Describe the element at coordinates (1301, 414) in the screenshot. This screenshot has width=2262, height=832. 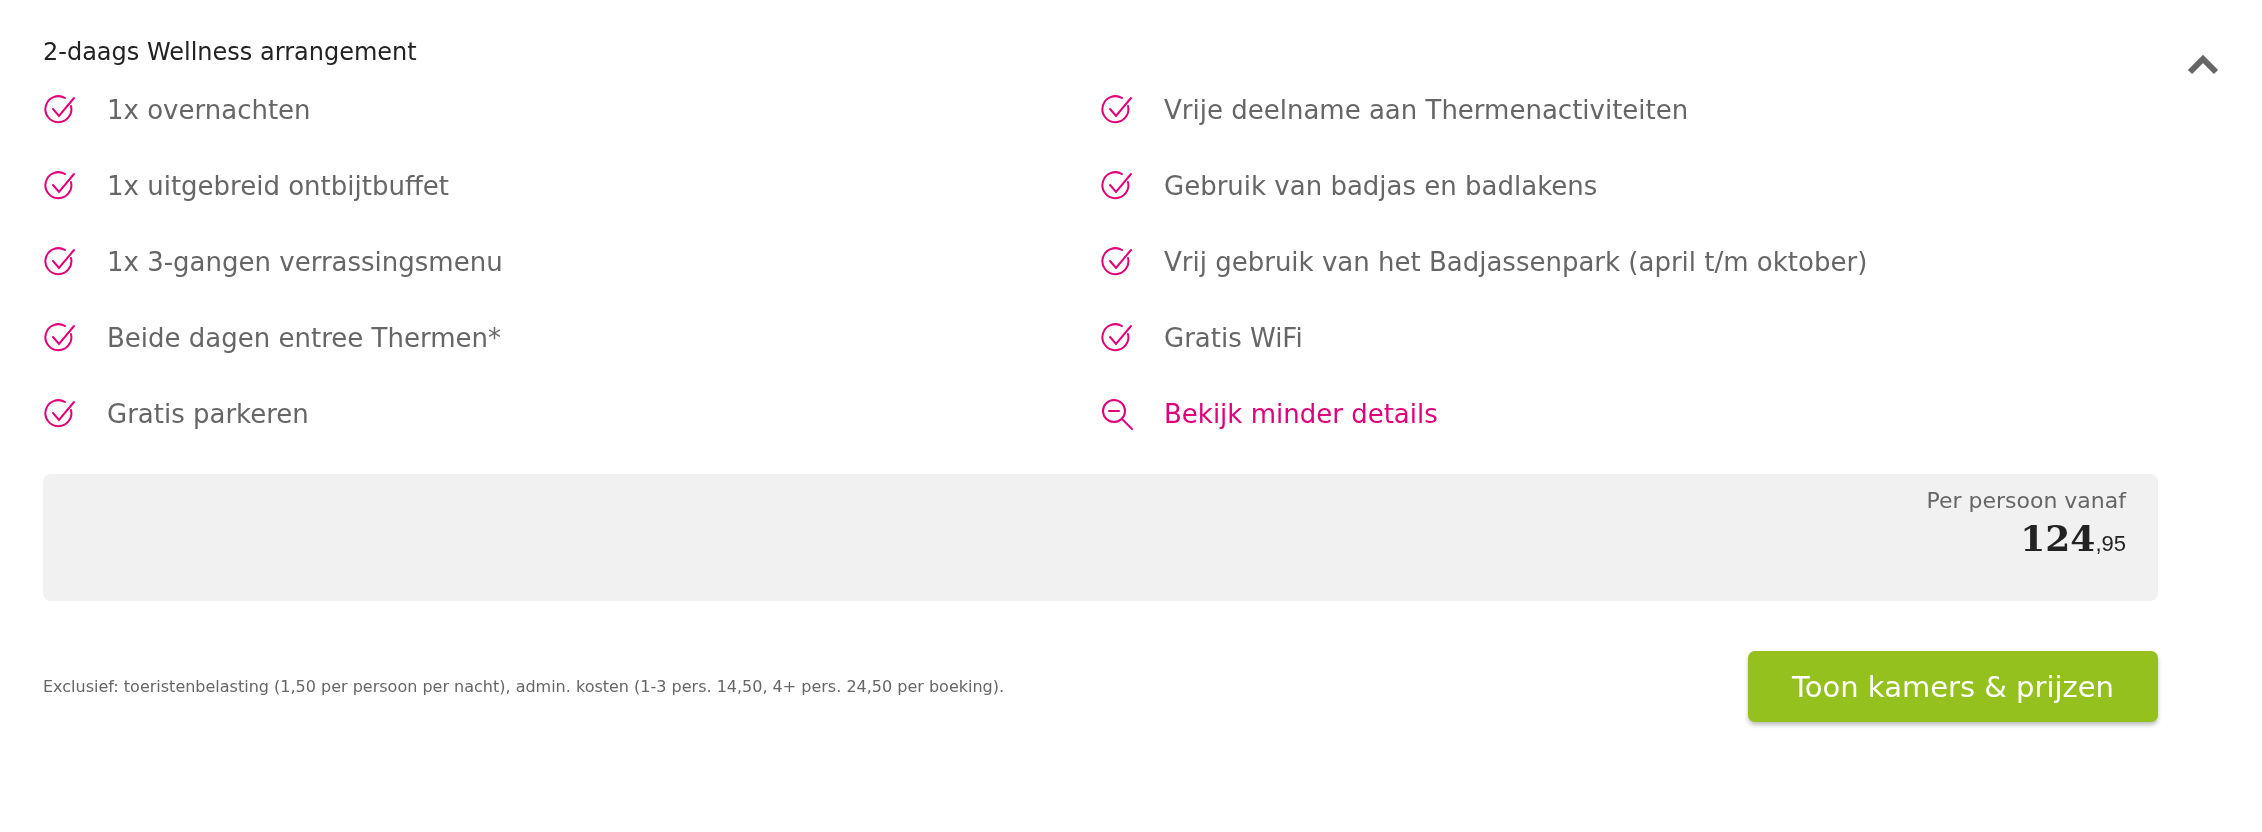
I see `less-details-link: Bekijk minder details` at that location.